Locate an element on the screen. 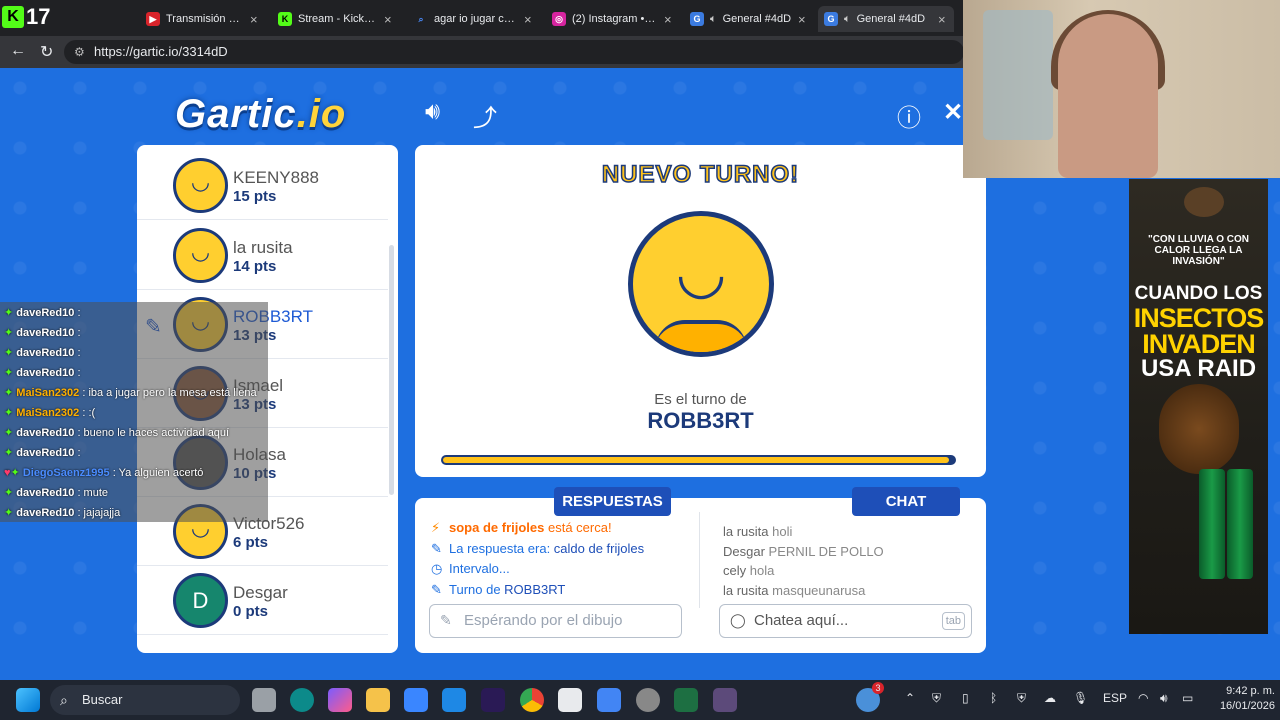 The image size is (1280, 720). spray-can-icon is located at coordinates (1240, 524).